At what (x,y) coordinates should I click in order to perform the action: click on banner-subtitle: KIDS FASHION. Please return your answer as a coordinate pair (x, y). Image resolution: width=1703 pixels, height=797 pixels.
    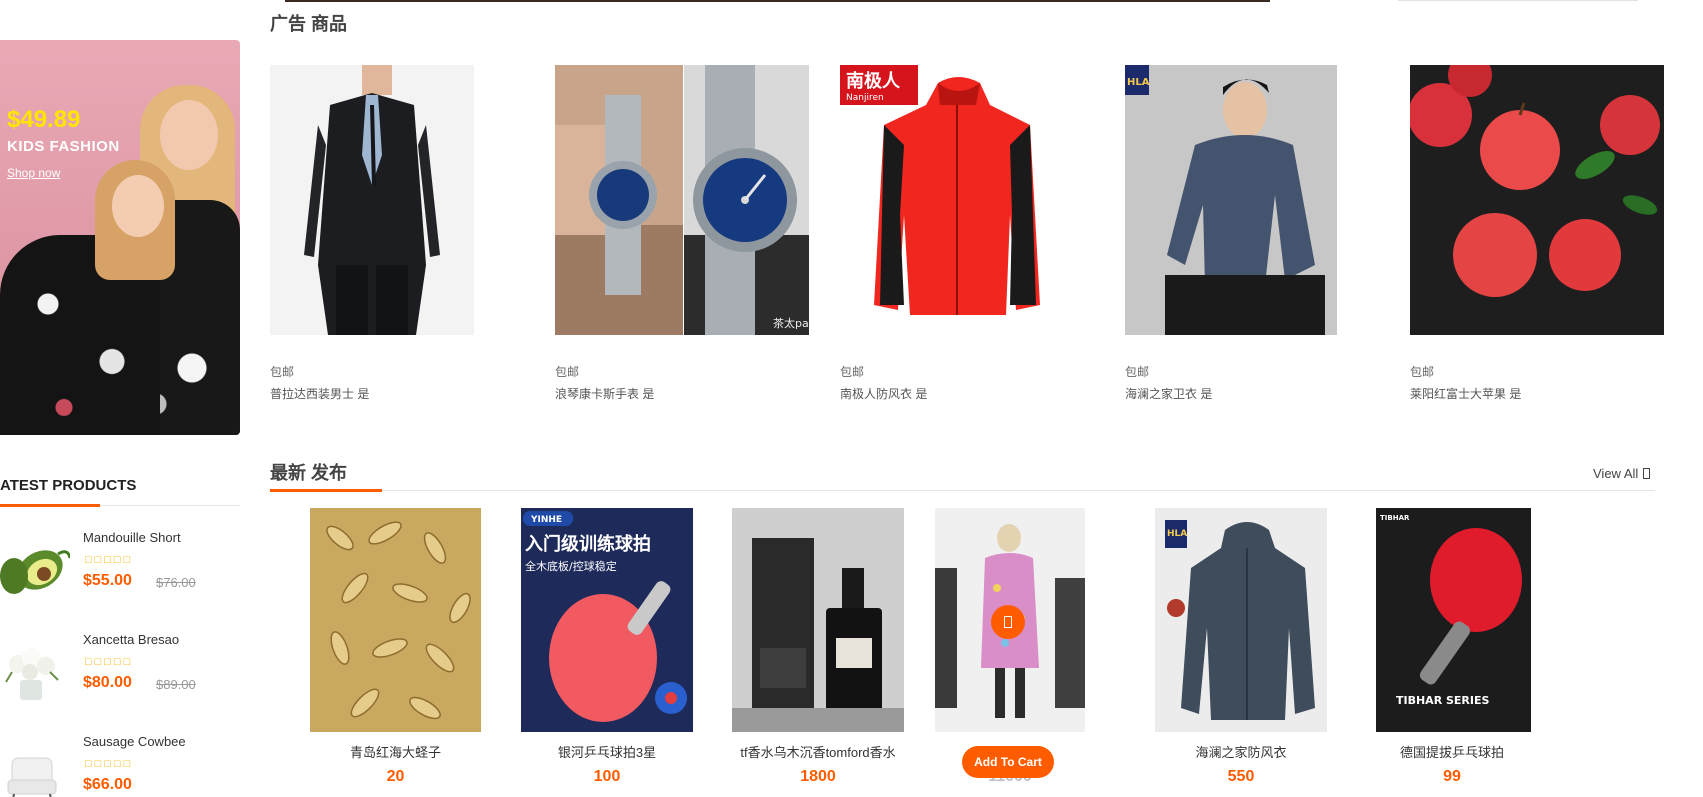
    Looking at the image, I should click on (63, 146).